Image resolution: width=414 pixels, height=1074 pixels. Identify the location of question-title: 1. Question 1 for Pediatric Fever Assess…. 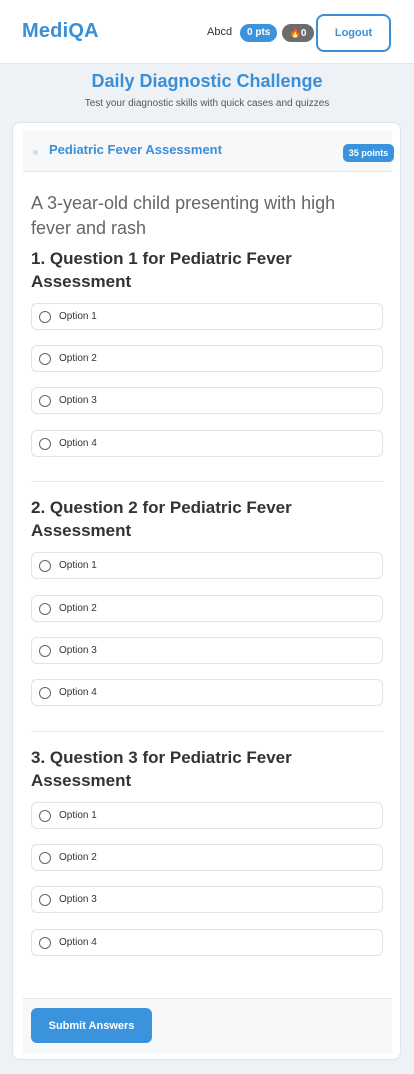
(161, 270).